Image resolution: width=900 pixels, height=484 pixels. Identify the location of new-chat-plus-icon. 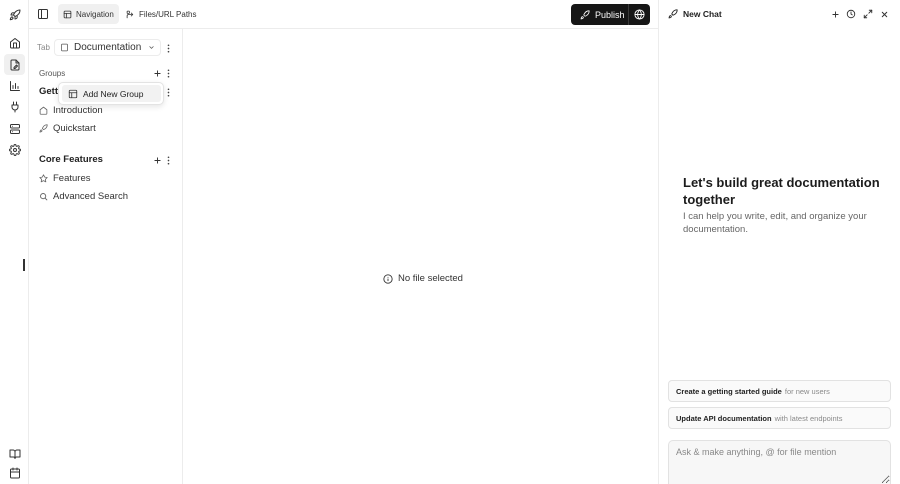
(835, 14).